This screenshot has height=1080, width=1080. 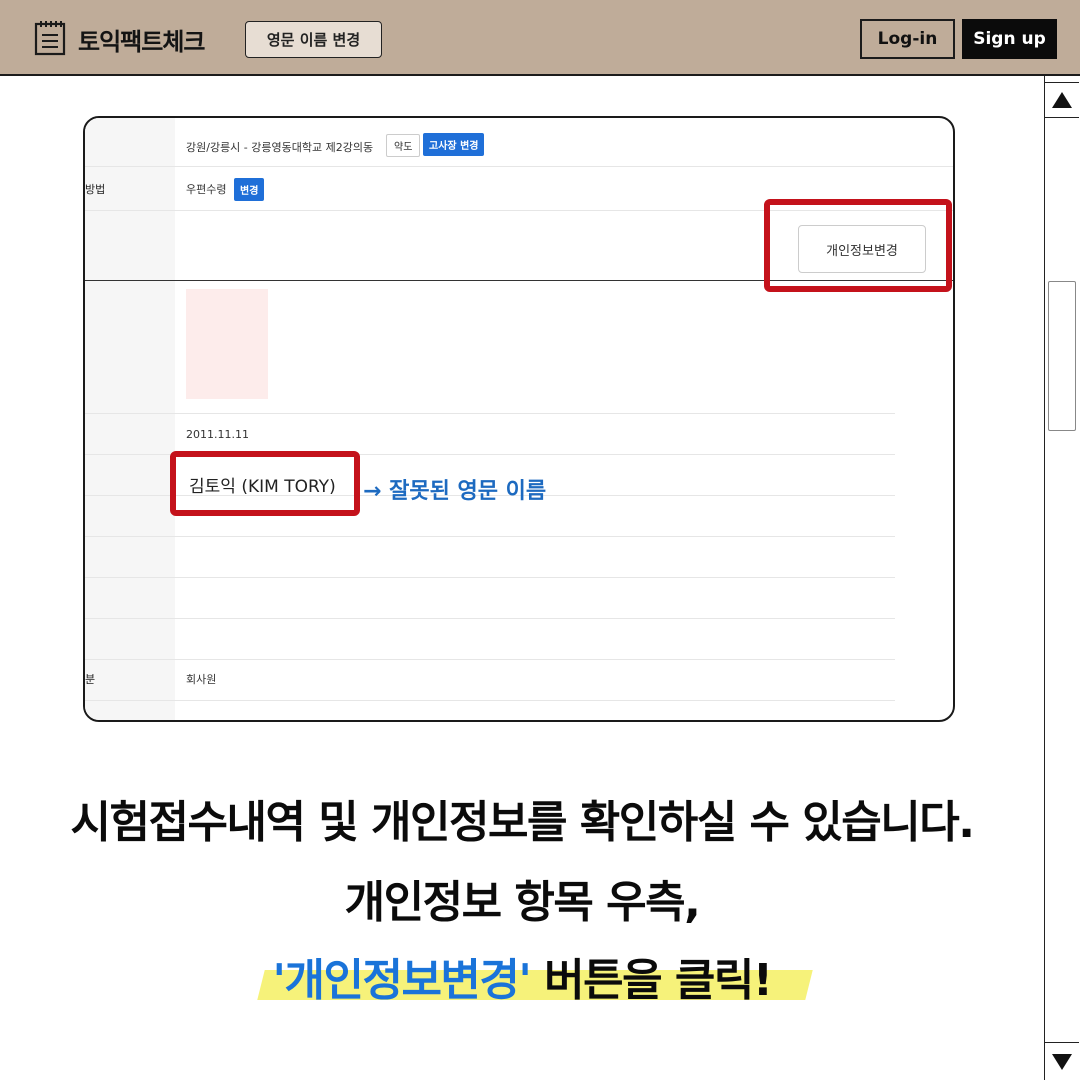 What do you see at coordinates (455, 491) in the screenshot?
I see `wrong-name-annotation: → 잘못된 영문 이름` at bounding box center [455, 491].